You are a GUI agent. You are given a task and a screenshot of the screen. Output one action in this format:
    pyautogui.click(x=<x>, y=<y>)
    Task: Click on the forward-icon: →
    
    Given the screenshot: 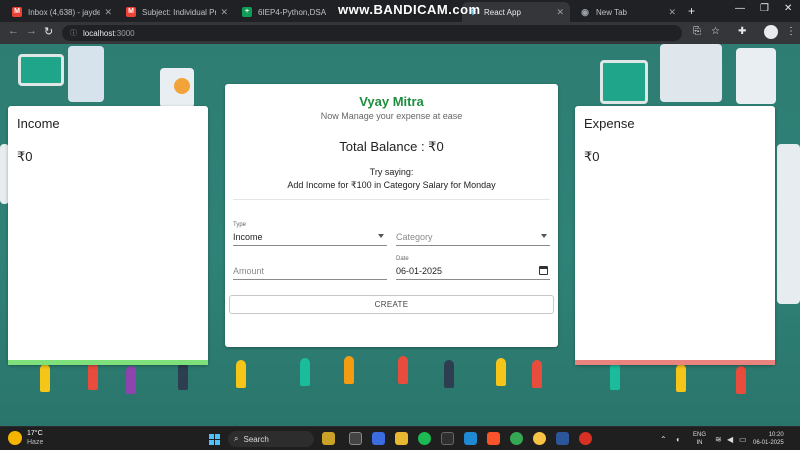 What is the action you would take?
    pyautogui.click(x=31, y=31)
    